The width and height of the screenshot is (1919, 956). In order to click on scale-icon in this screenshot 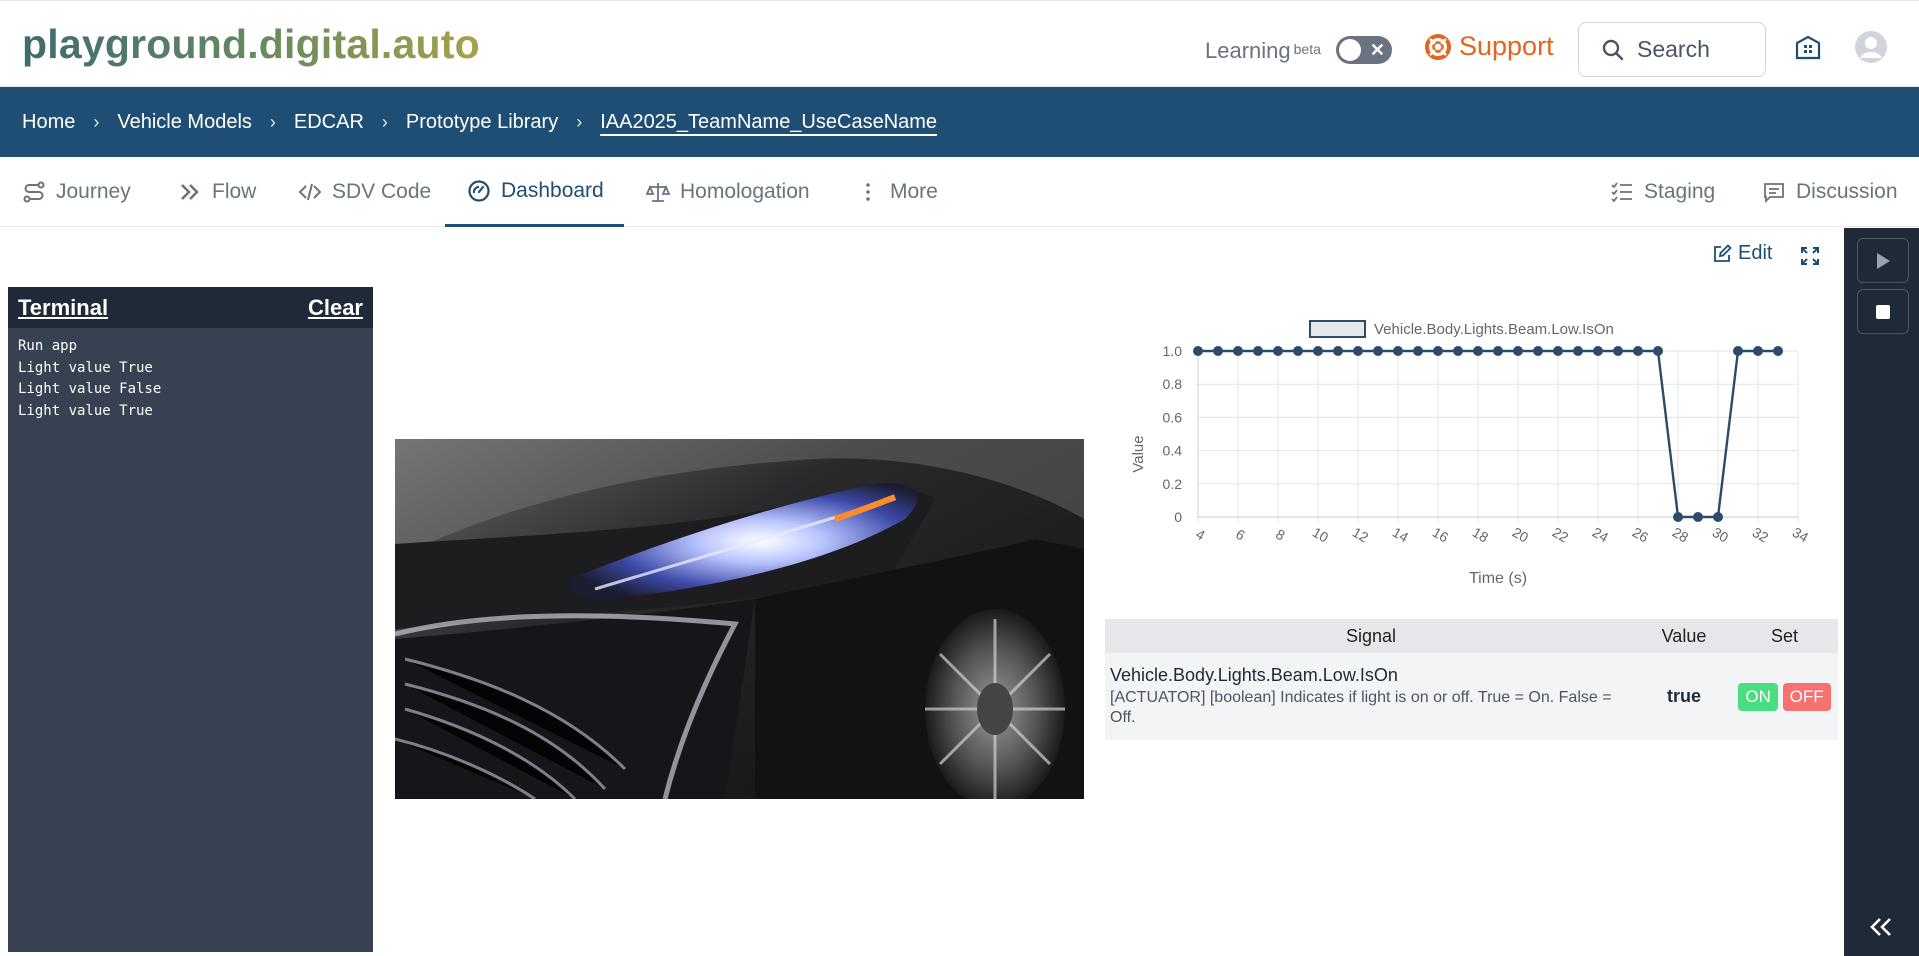, I will do `click(658, 192)`.